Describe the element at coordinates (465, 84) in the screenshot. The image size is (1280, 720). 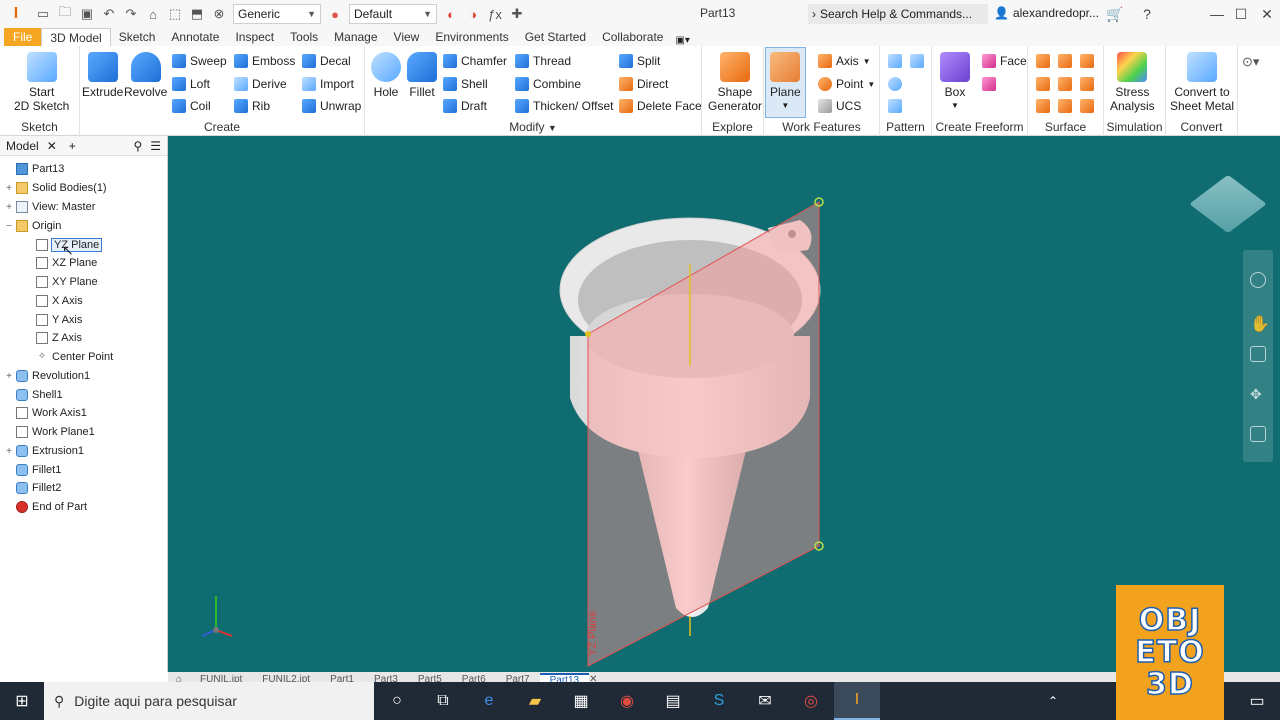
I see `shell-button: Shell` at that location.